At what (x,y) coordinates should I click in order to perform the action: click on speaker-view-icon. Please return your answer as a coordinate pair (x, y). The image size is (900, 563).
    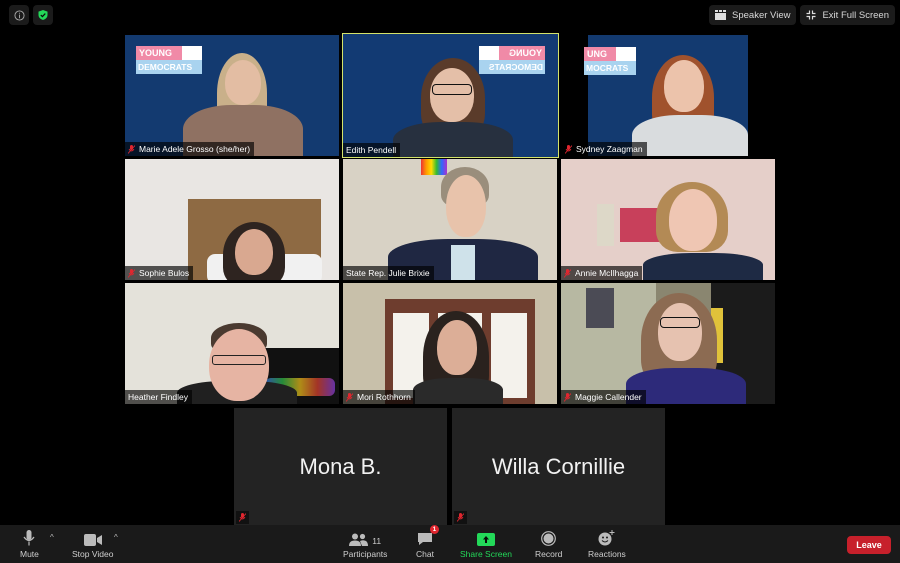
    Looking at the image, I should click on (721, 15).